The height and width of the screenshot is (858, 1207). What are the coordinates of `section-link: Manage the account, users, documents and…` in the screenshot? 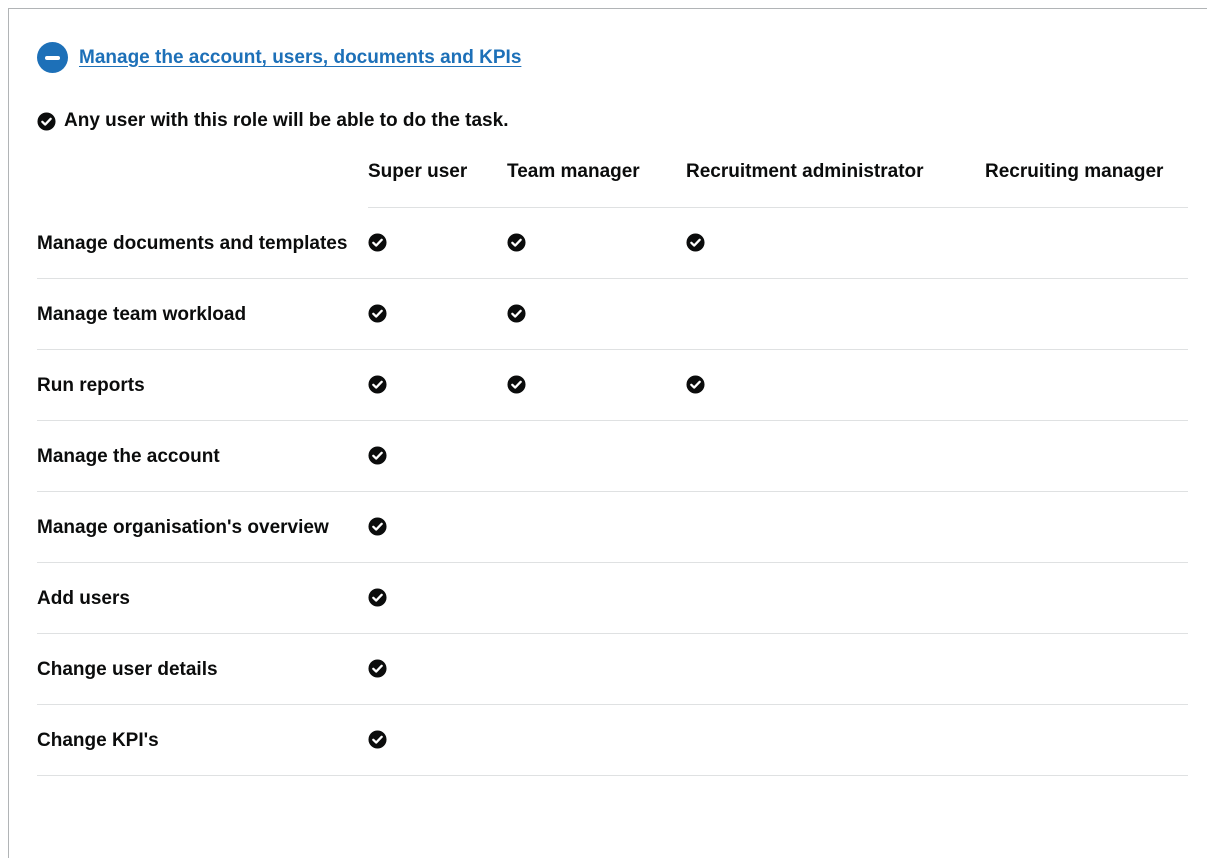 It's located at (300, 58).